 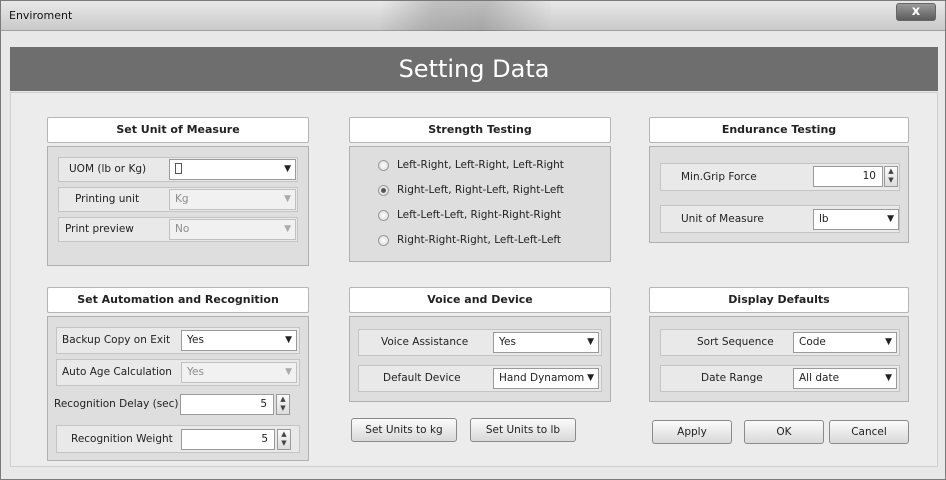 I want to click on uom-label: UOM (lb or Kg), so click(x=108, y=169).